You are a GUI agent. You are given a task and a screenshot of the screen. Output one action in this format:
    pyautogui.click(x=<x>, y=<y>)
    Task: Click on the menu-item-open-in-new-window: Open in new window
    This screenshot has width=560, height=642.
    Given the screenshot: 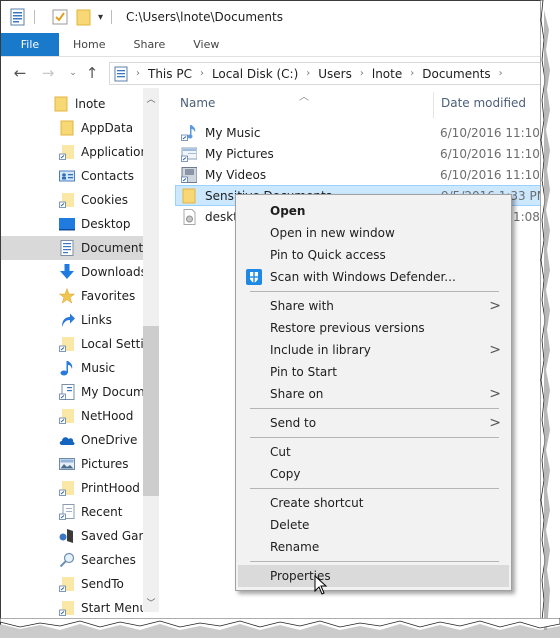 What is the action you would take?
    pyautogui.click(x=373, y=233)
    